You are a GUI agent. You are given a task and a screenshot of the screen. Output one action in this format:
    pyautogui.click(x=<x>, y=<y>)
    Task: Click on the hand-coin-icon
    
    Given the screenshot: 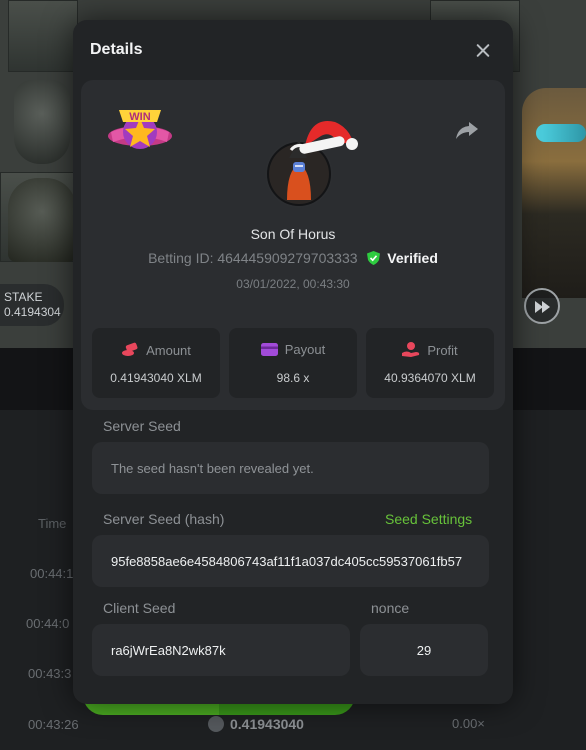 What is the action you would take?
    pyautogui.click(x=411, y=349)
    